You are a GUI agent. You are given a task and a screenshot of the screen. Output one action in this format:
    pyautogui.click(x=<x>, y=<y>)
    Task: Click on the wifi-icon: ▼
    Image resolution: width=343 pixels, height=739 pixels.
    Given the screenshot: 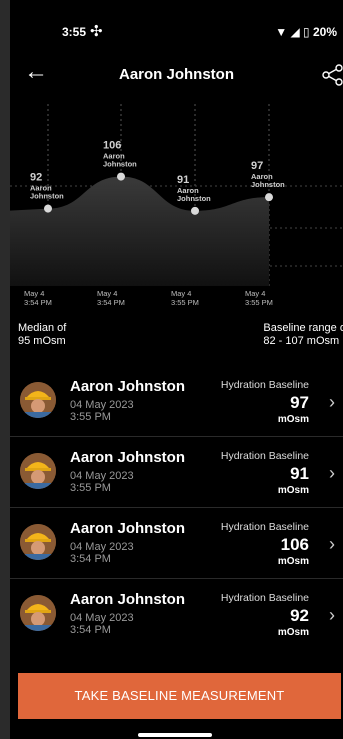 What is the action you would take?
    pyautogui.click(x=281, y=32)
    